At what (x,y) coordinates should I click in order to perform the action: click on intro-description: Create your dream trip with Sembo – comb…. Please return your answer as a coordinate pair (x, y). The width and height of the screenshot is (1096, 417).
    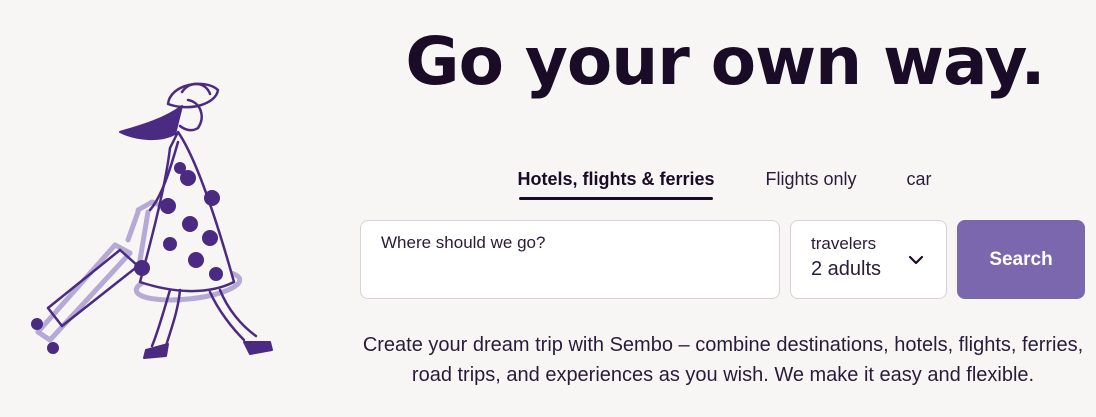
    Looking at the image, I should click on (723, 360).